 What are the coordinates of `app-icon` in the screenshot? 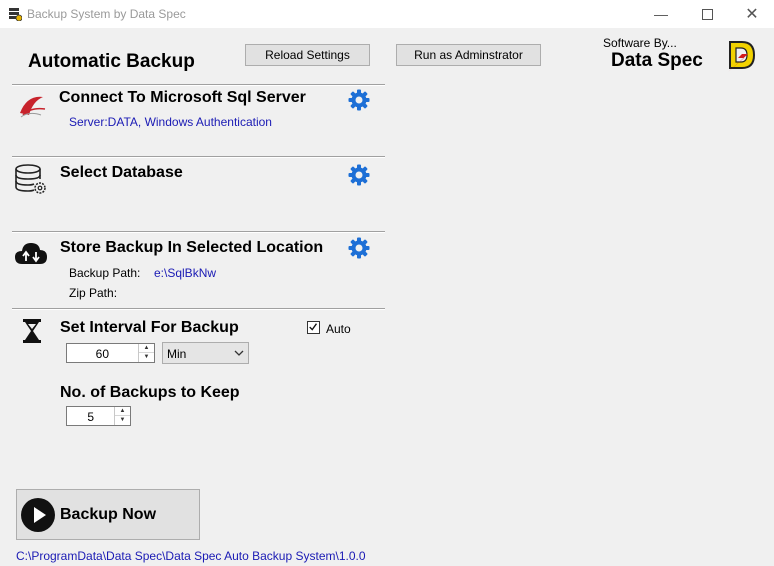 It's located at (15, 14).